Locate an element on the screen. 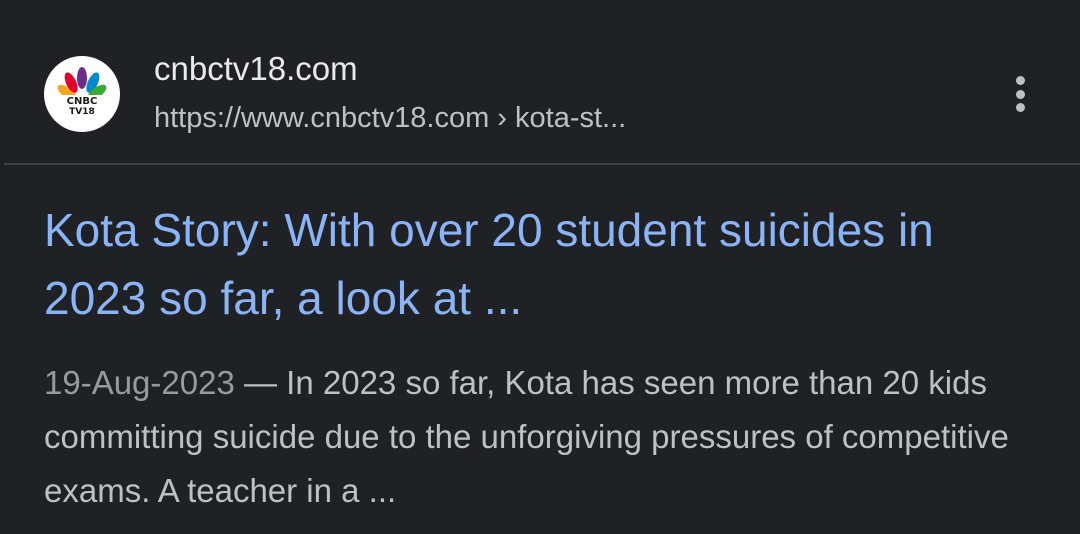 Image resolution: width=1080 pixels, height=534 pixels. divider is located at coordinates (542, 164).